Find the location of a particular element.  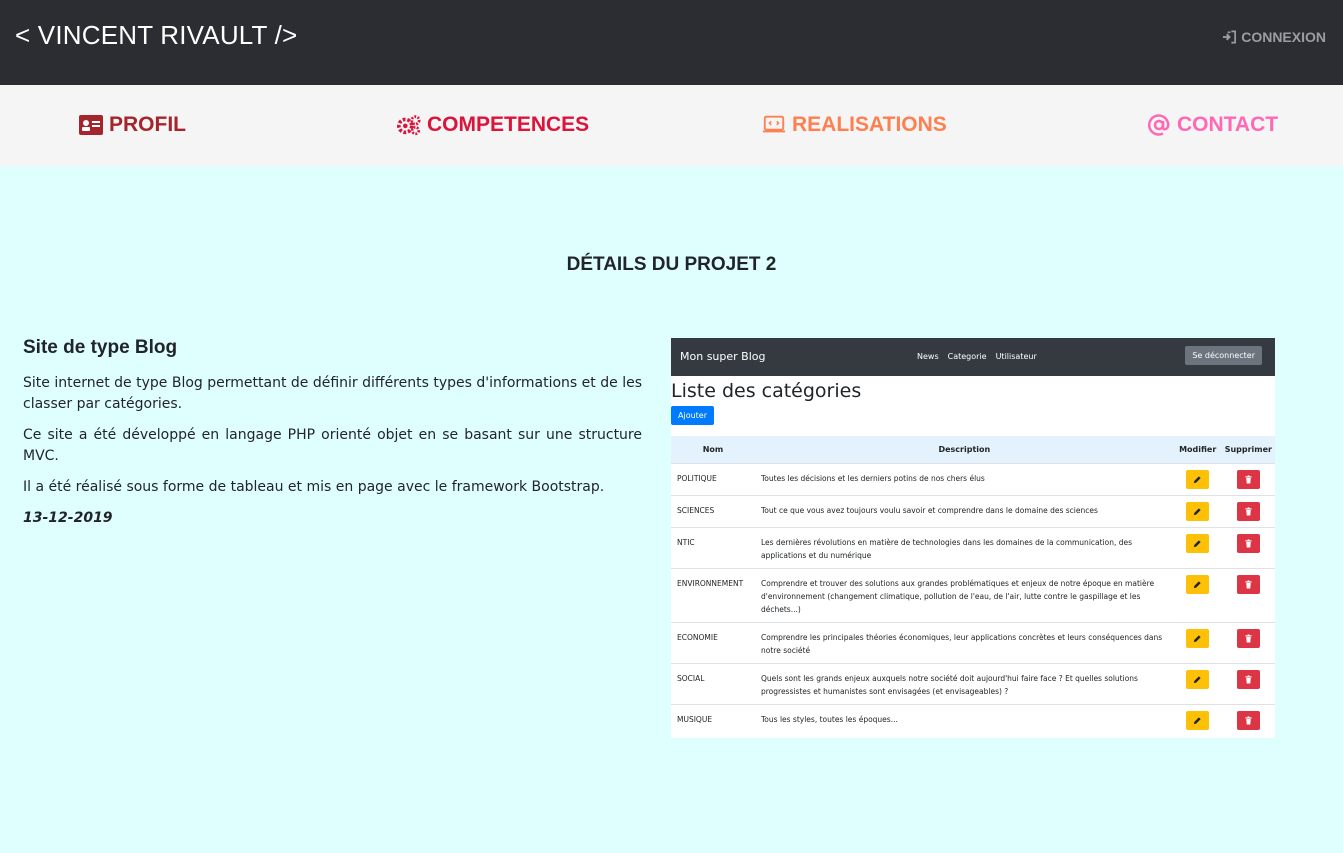

nav-label-contact: CONTACT is located at coordinates (1228, 124).